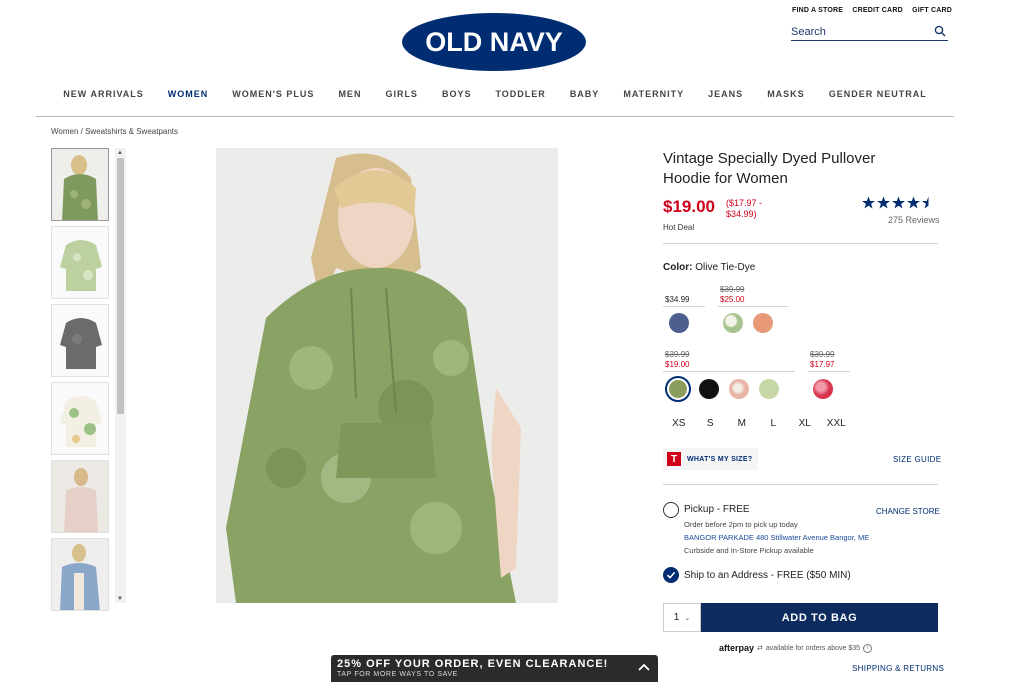 The image size is (1024, 682). I want to click on size-guide-link: SIZE GUIDE, so click(917, 459).